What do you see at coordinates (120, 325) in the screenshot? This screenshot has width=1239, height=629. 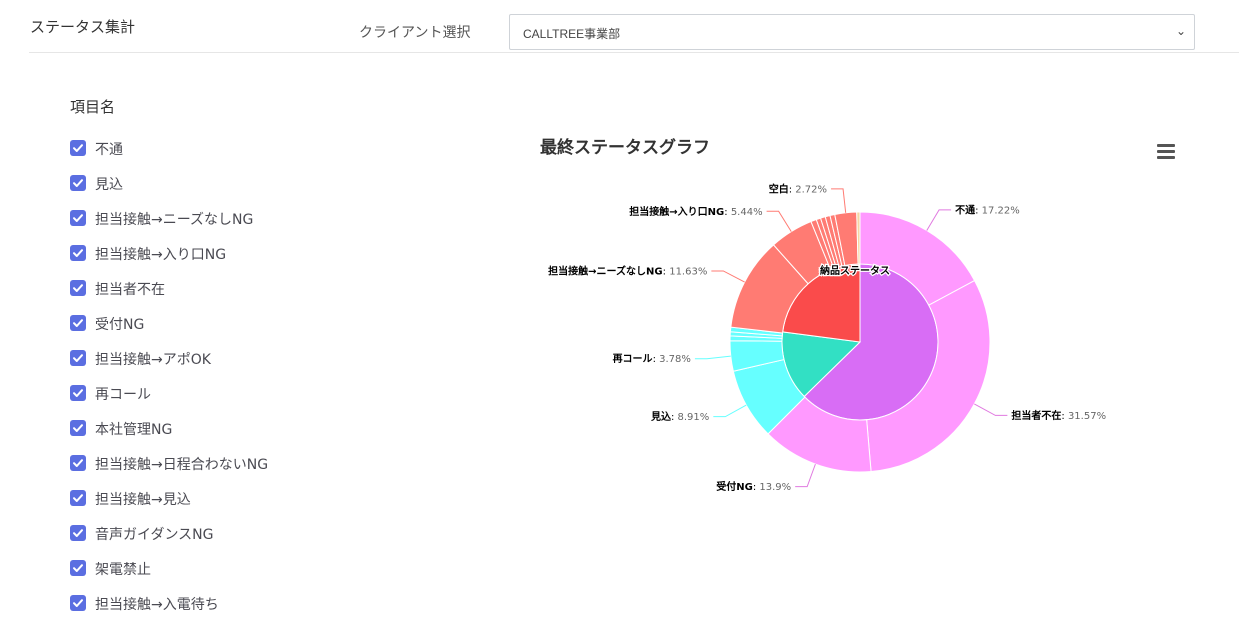 I see `status-filter-label: 受付NG` at bounding box center [120, 325].